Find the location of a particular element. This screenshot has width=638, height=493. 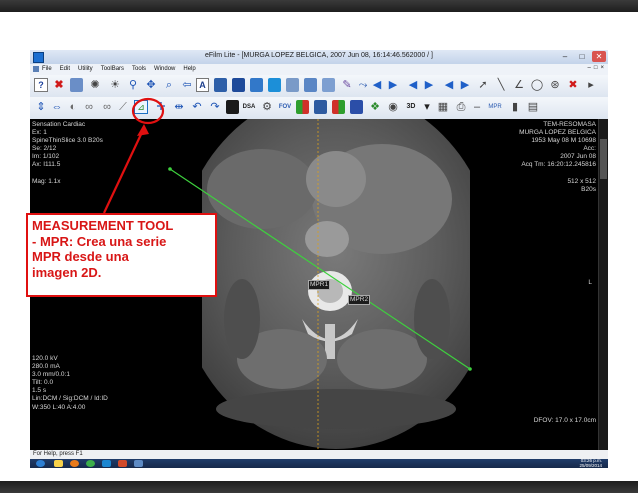

magnify-icon: ⚲ is located at coordinates (133, 85).